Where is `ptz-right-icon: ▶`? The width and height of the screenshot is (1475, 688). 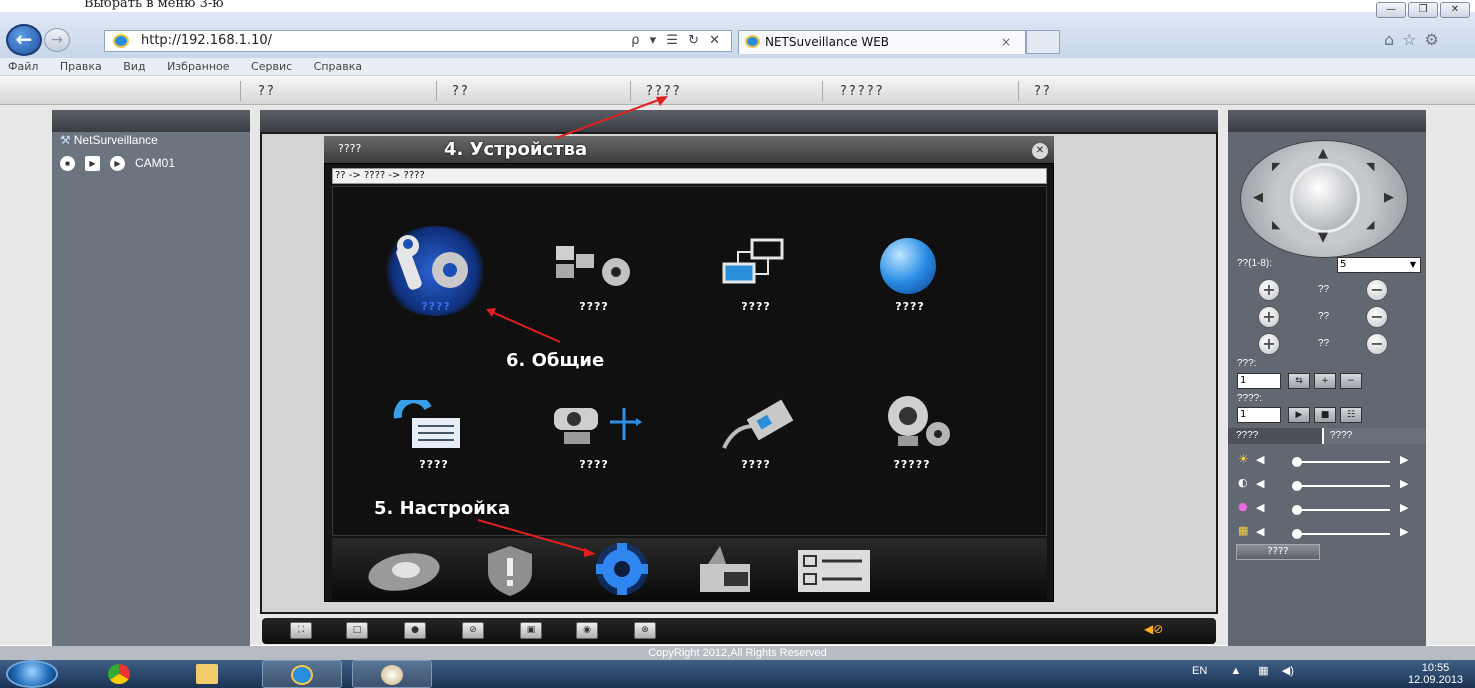 ptz-right-icon: ▶ is located at coordinates (1389, 197).